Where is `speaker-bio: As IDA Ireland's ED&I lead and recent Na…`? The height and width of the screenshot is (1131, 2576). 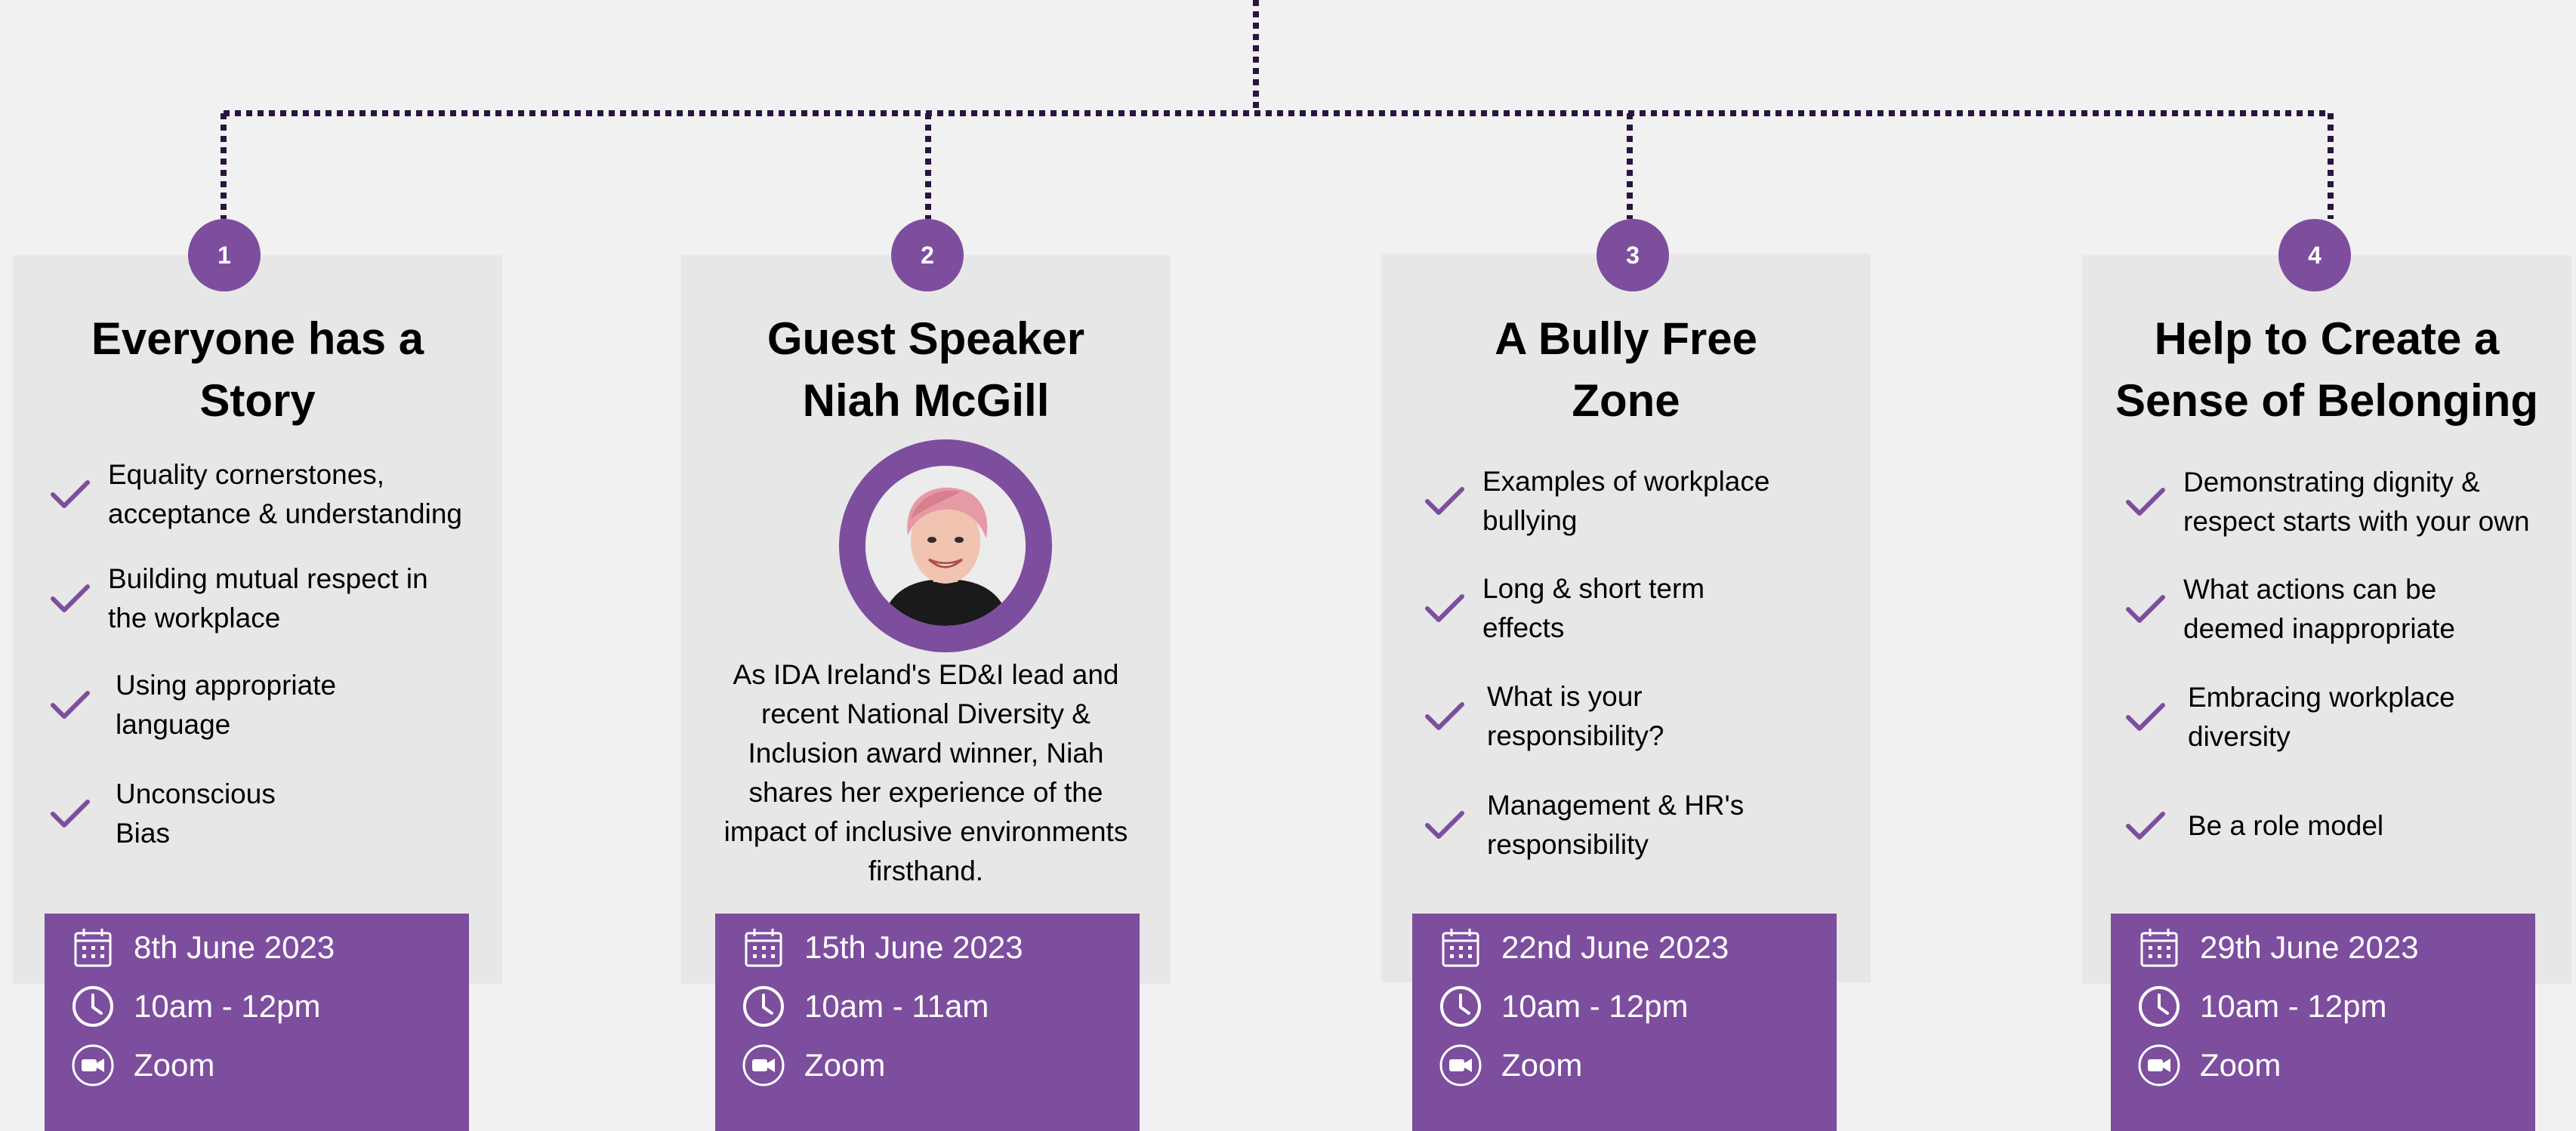
speaker-bio: As IDA Ireland's ED&I lead and recent Na… is located at coordinates (925, 772).